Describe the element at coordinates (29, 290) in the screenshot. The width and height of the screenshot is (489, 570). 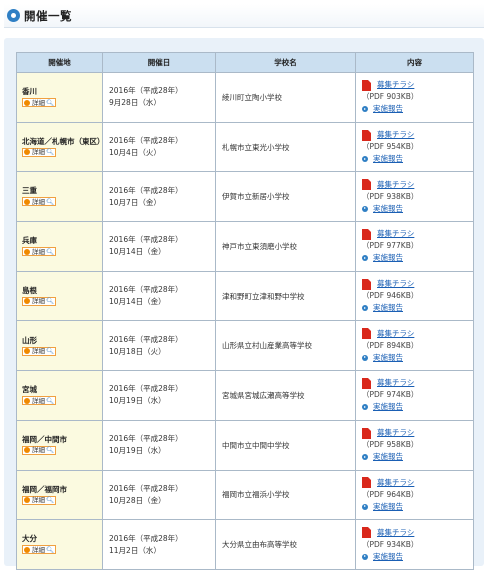
I see `venue-name: 島根` at that location.